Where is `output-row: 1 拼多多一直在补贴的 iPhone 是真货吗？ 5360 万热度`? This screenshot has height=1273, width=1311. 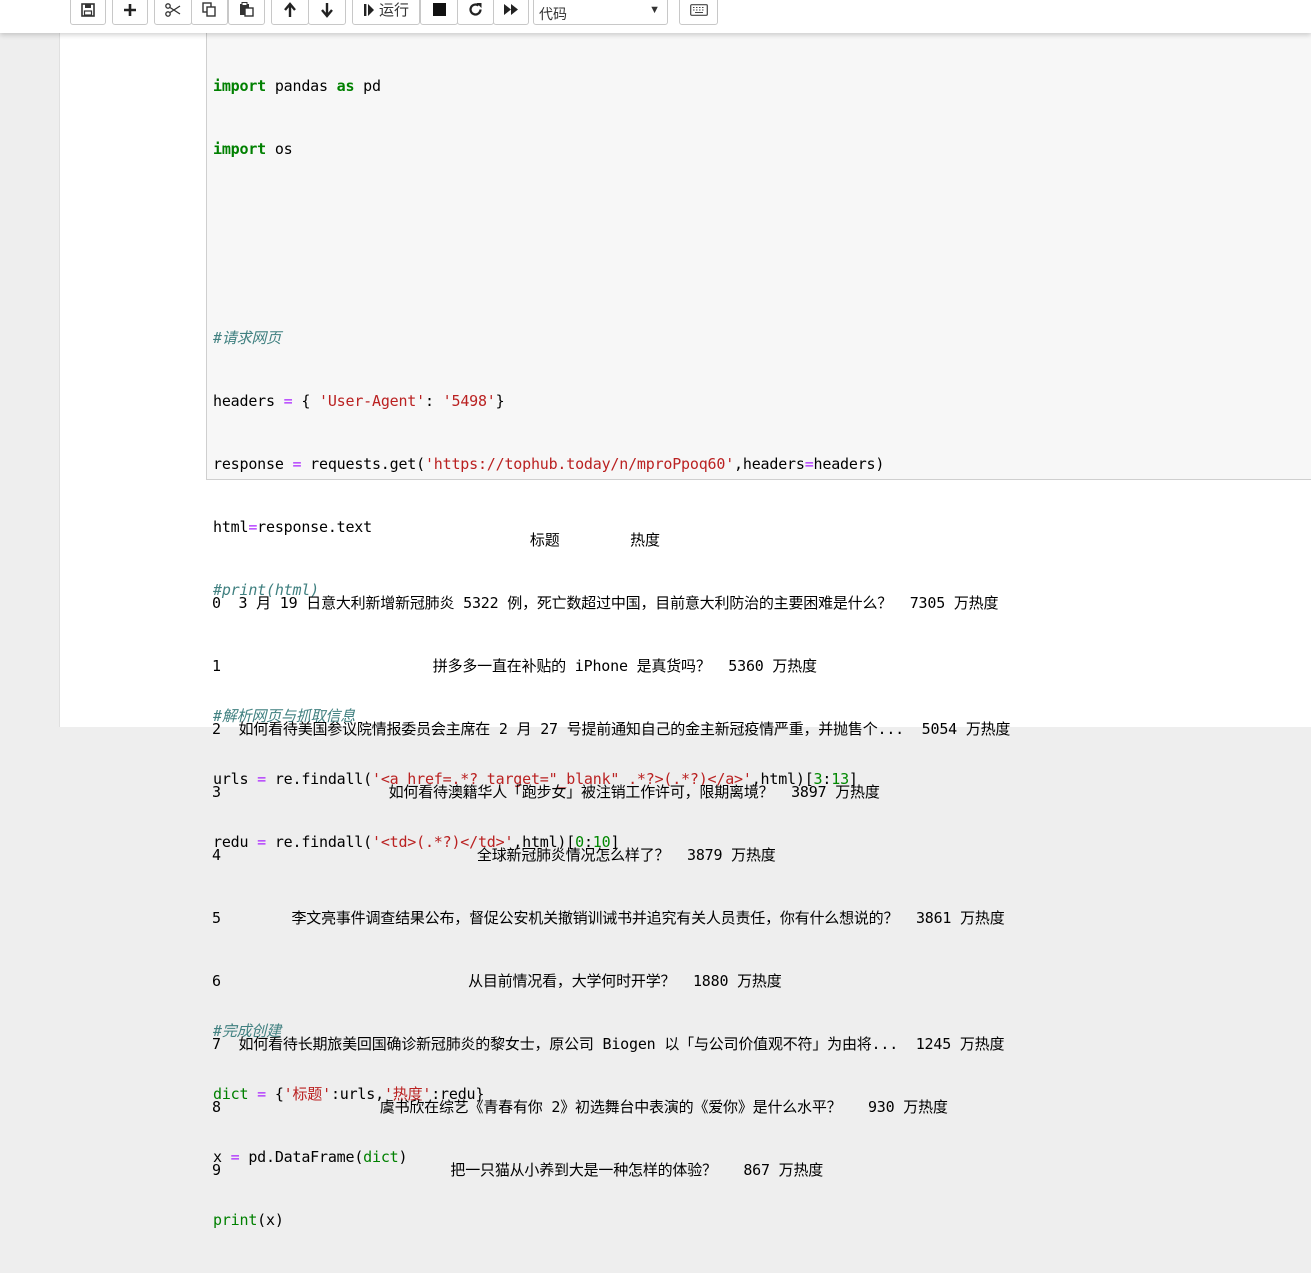 output-row: 1 拼多多一直在补贴的 iPhone 是真货吗？ 5360 万热度 is located at coordinates (514, 666).